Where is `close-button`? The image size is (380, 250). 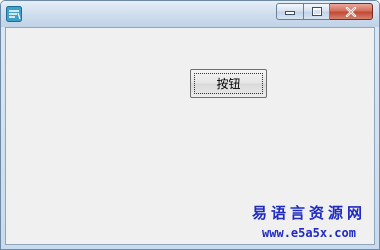
close-button is located at coordinates (351, 11).